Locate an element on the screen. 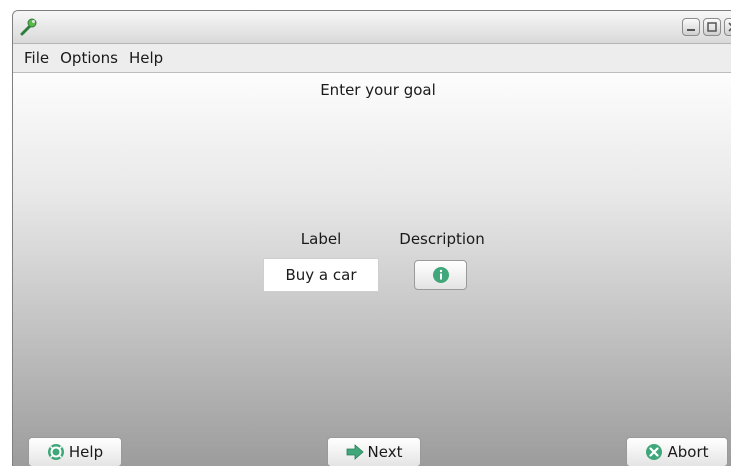  next-button: Next is located at coordinates (374, 451).